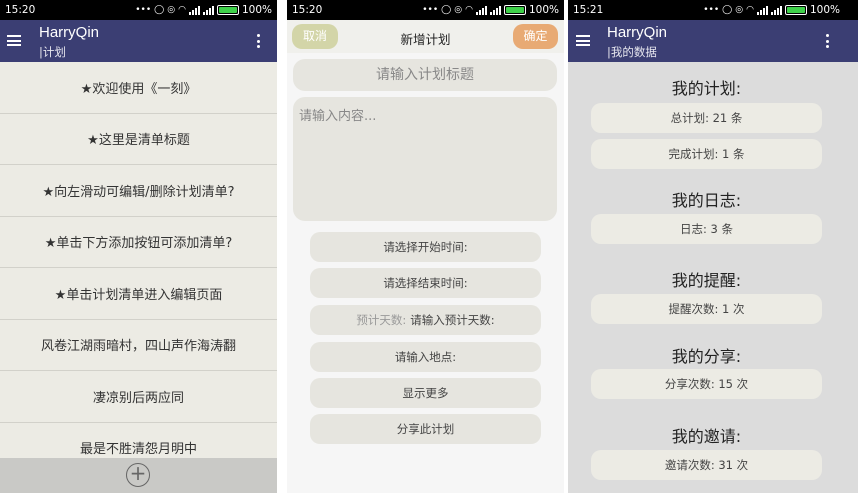 The image size is (858, 493). I want to click on remind-section-title: 我的提醒:, so click(706, 280).